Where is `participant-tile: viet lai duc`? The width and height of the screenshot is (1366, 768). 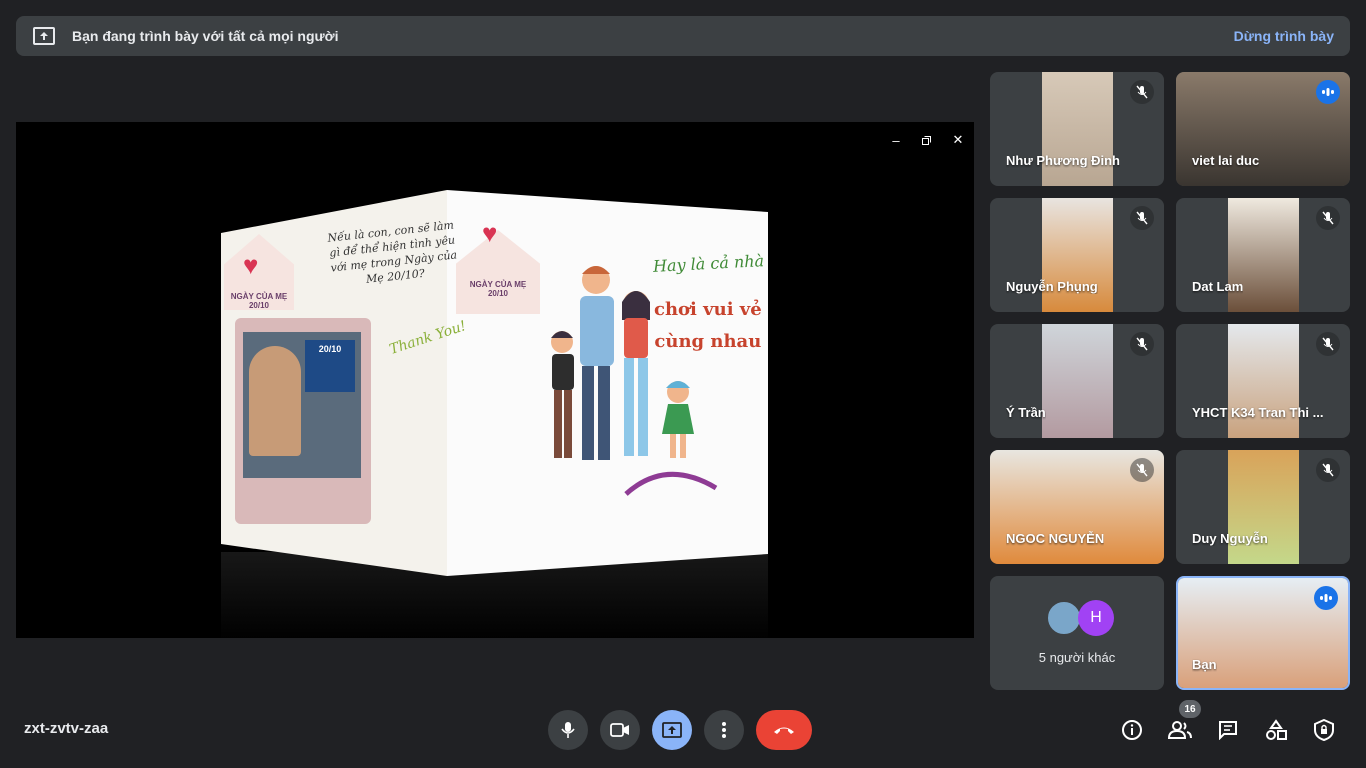 participant-tile: viet lai duc is located at coordinates (1263, 129).